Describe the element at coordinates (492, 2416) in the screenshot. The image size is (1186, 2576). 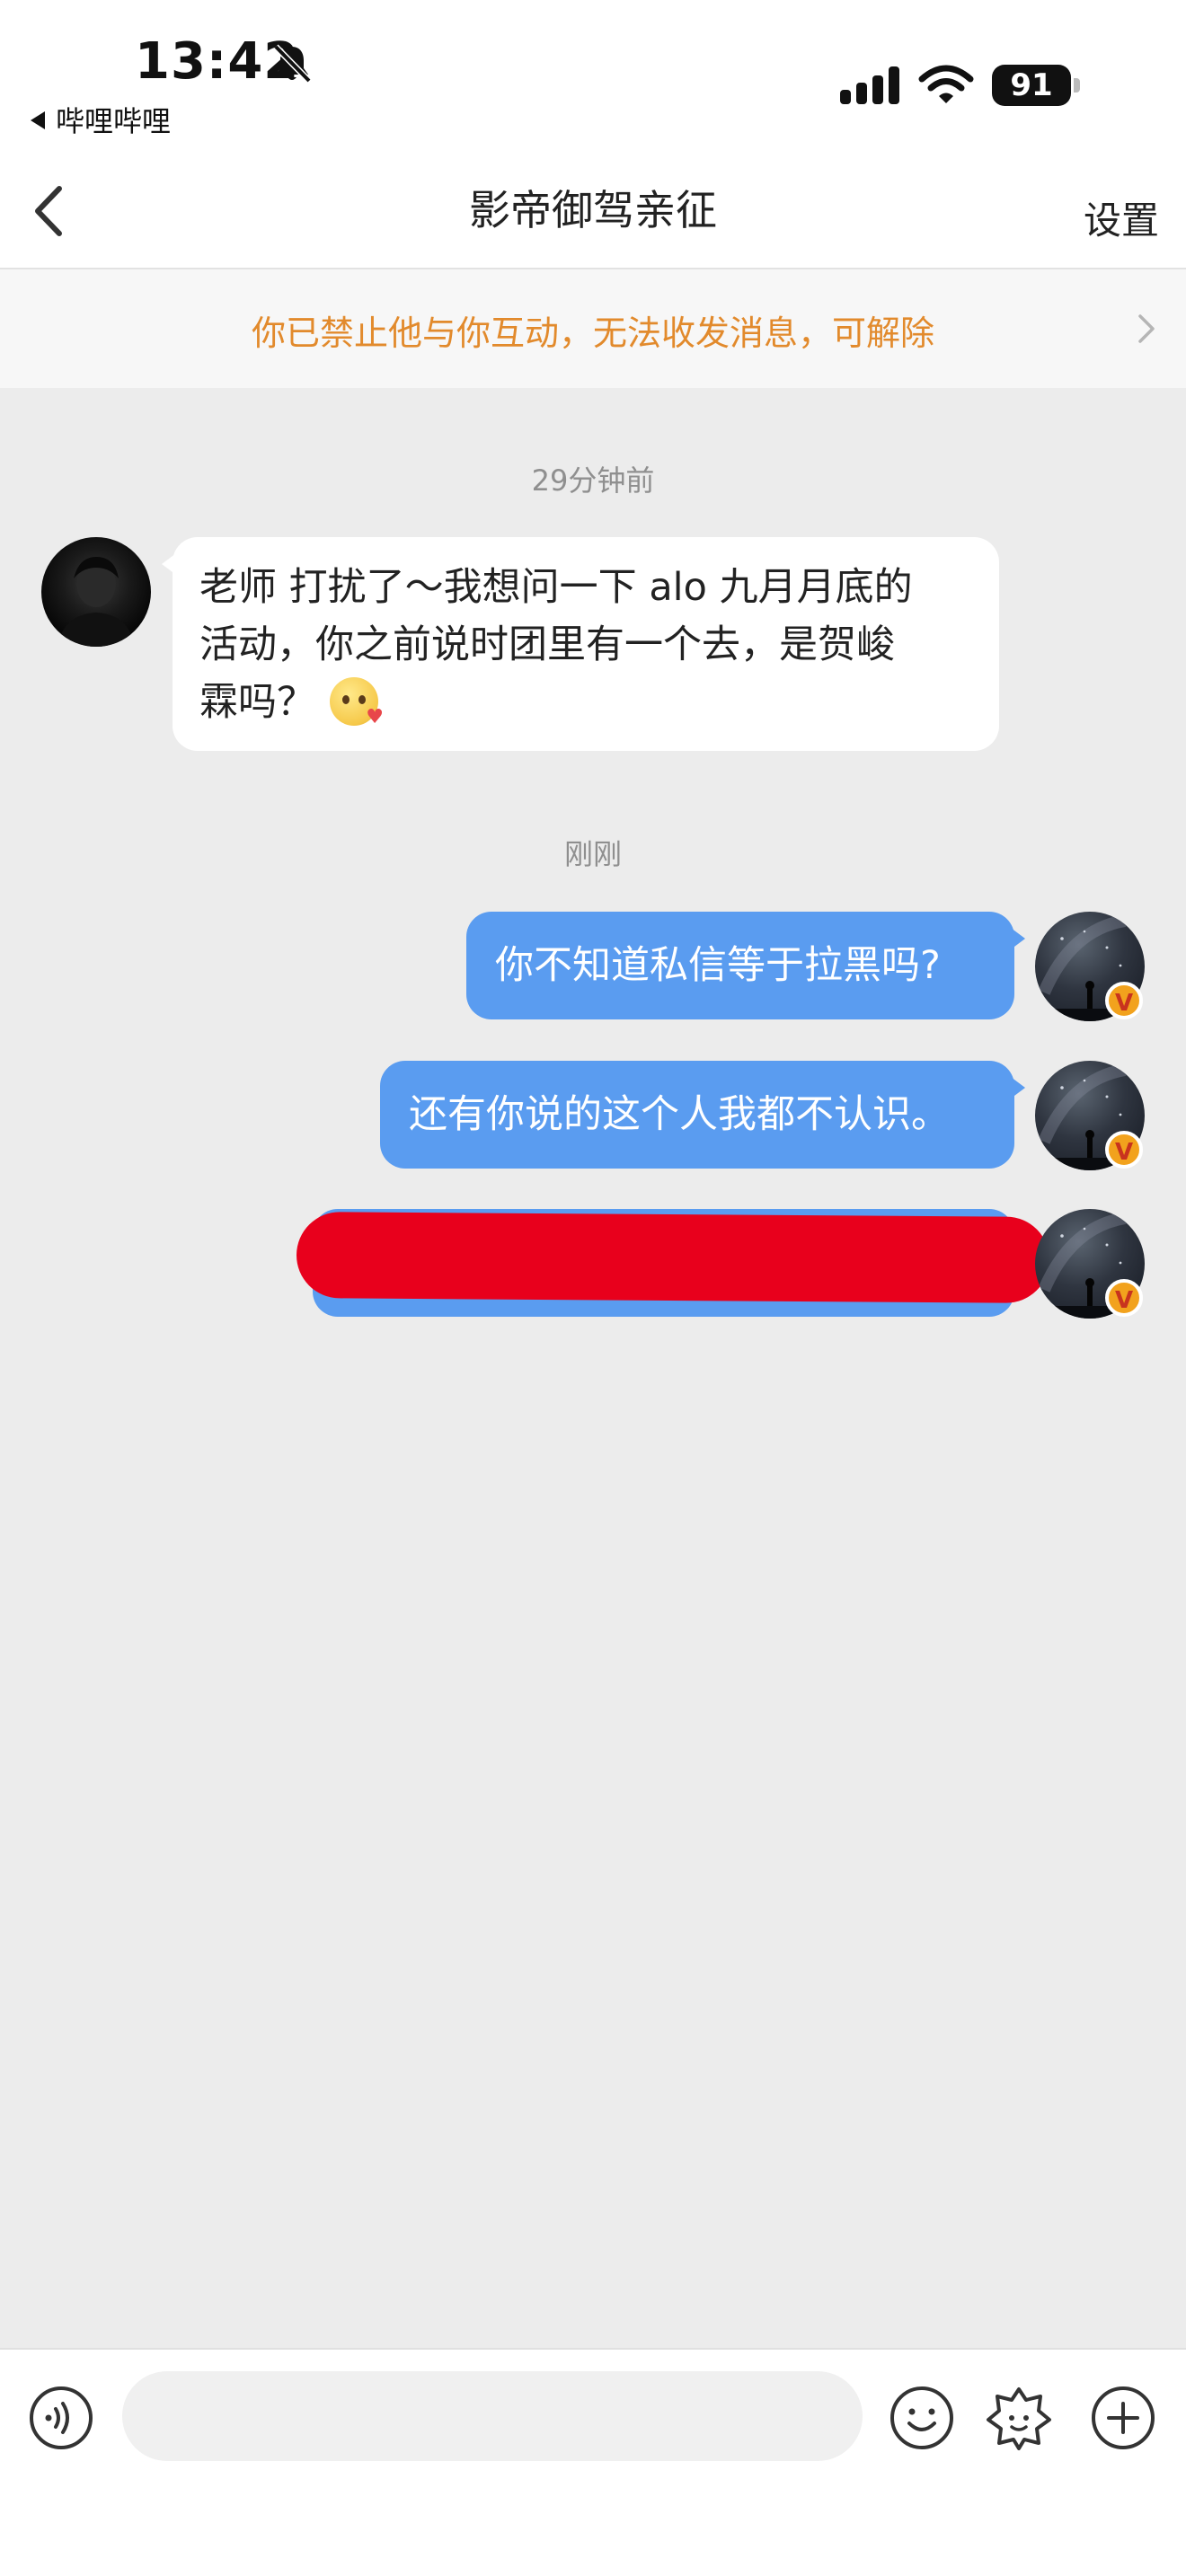
I see `message-input` at that location.